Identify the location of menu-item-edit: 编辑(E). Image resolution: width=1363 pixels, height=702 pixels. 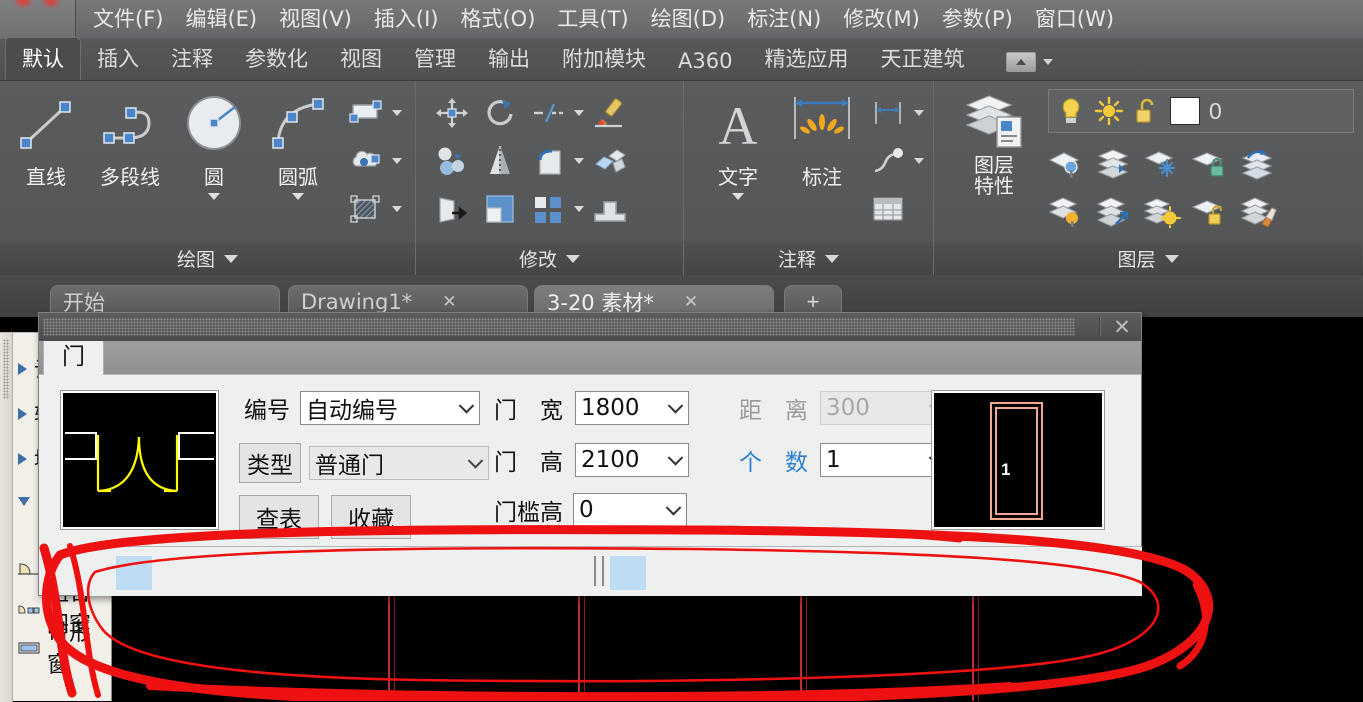
(221, 19).